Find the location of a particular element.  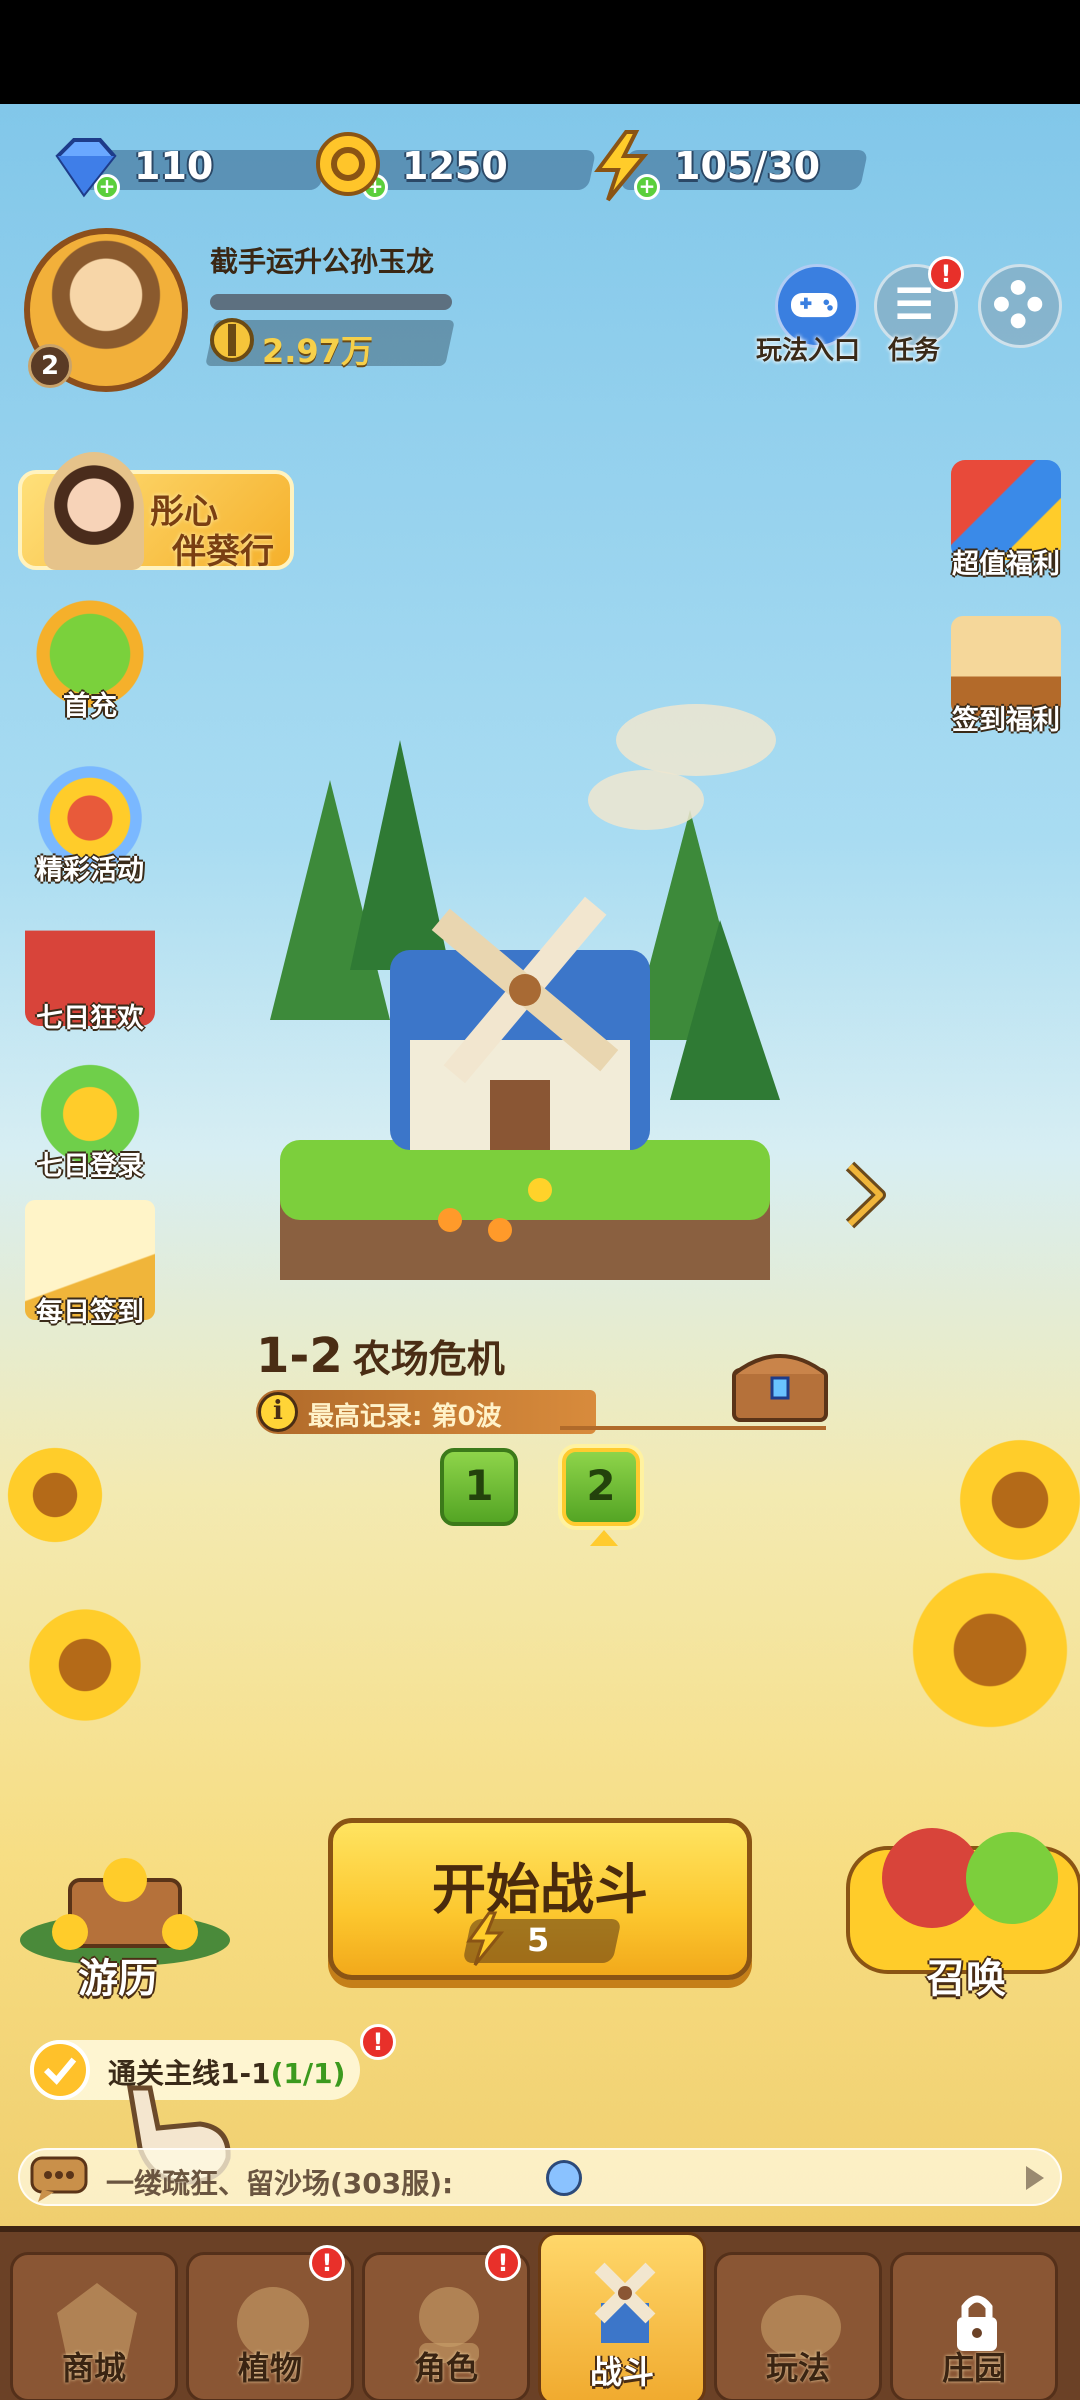

checkin-welfare-button: 签到福利 is located at coordinates (1006, 676).